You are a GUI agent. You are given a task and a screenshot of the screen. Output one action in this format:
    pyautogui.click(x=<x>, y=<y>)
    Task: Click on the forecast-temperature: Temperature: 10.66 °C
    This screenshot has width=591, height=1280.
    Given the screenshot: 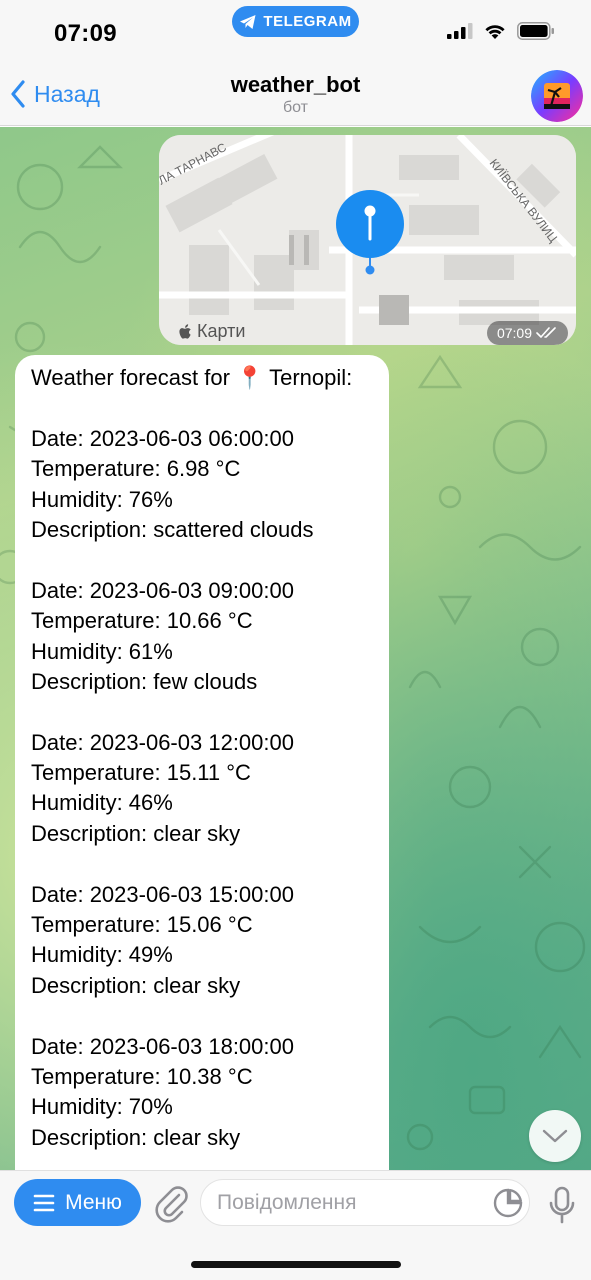 What is the action you would take?
    pyautogui.click(x=142, y=621)
    